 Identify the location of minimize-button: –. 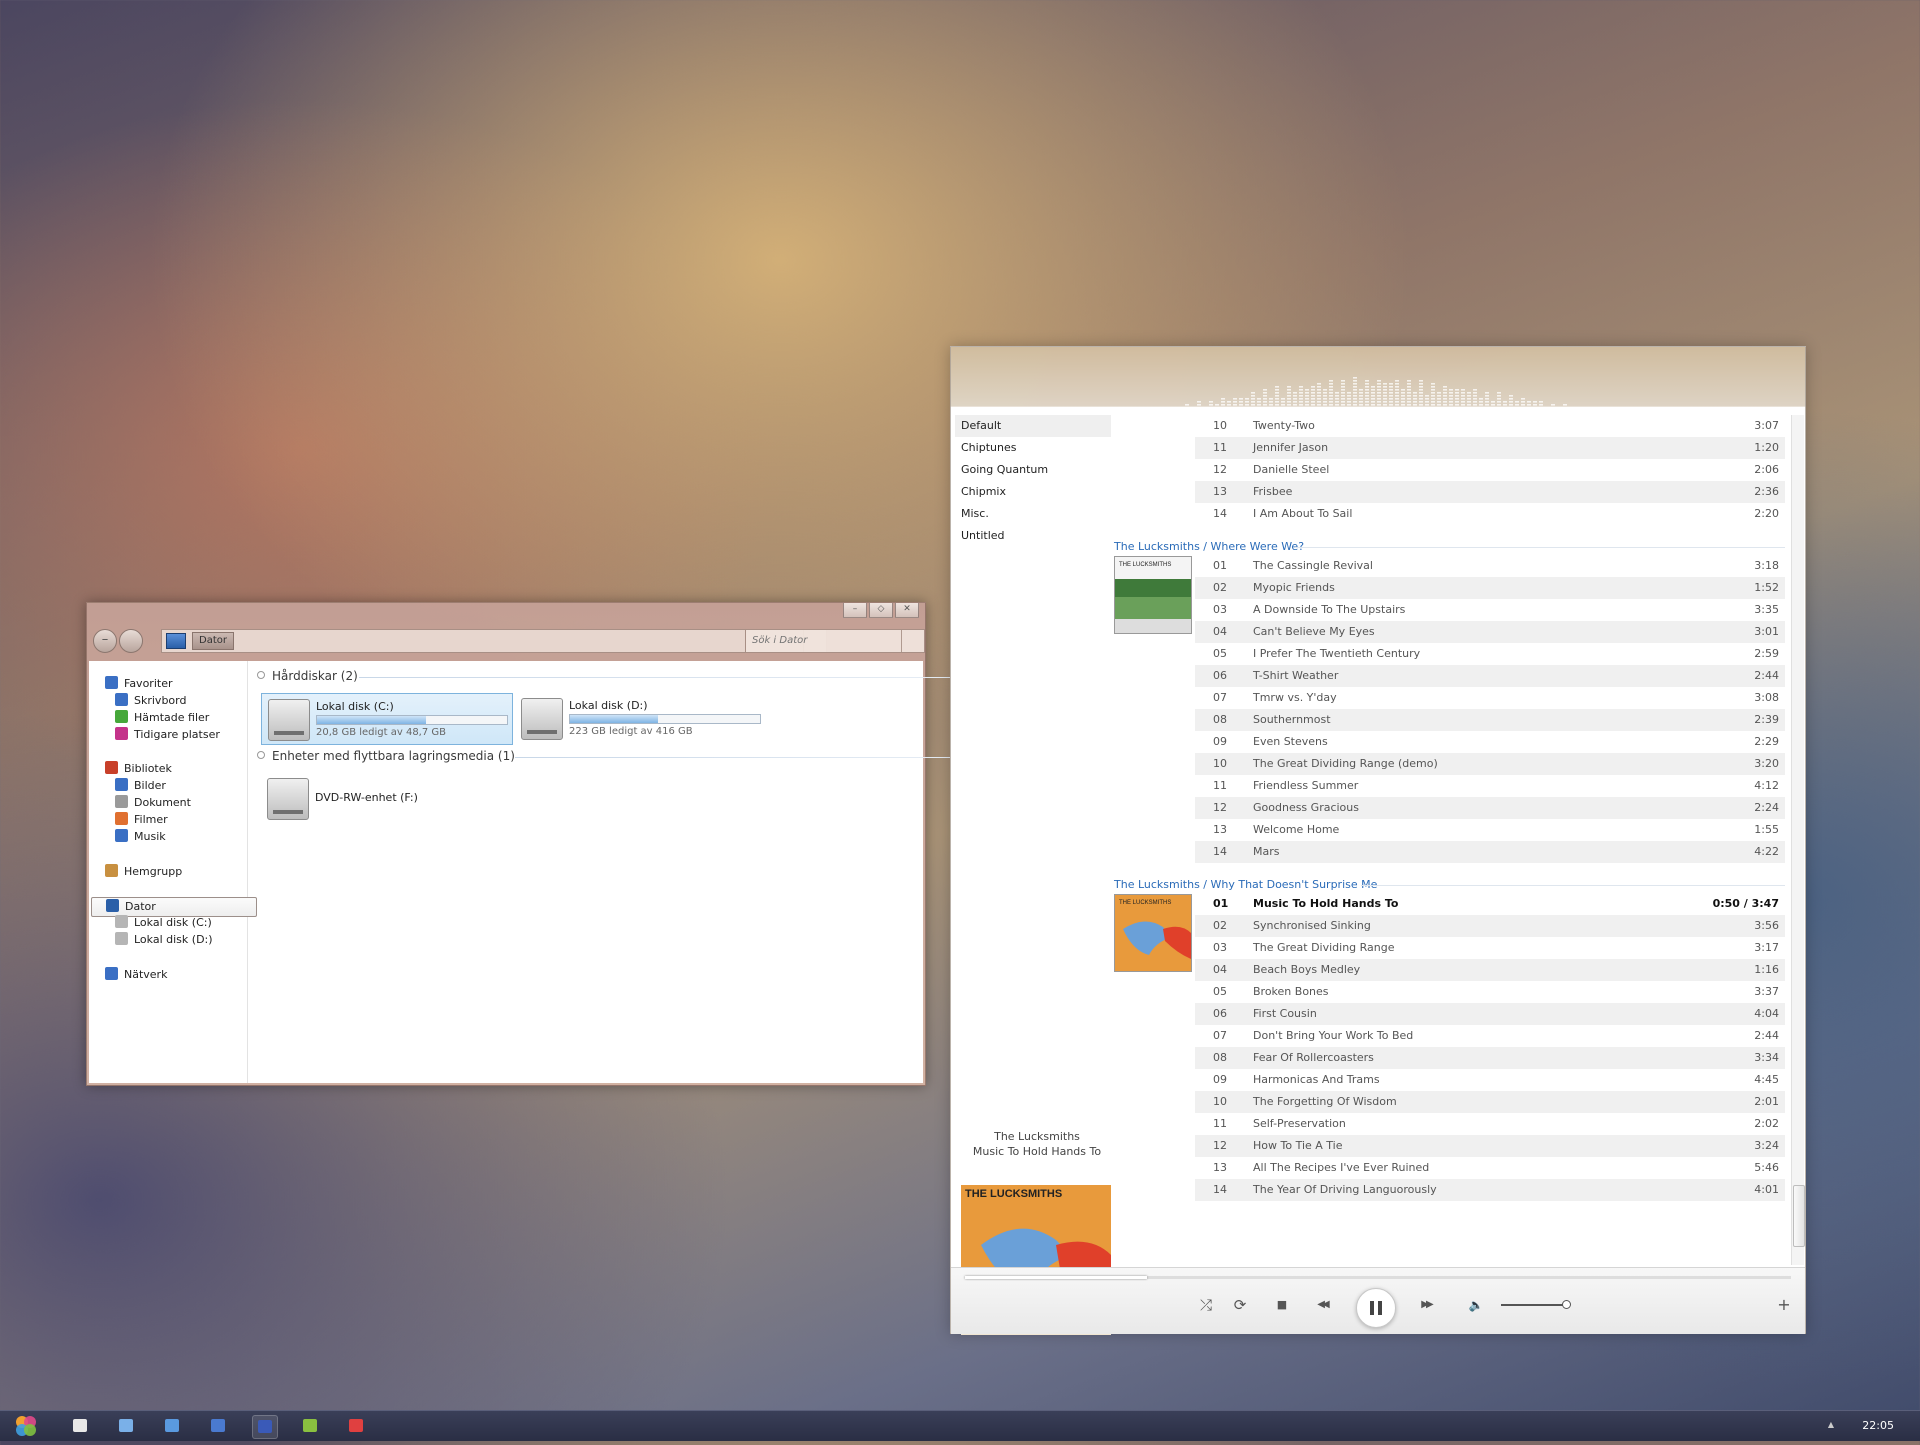
(855, 610).